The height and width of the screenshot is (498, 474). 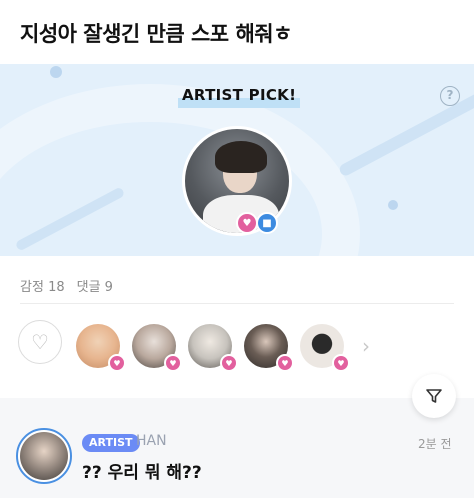 I want to click on post-title: 지성아 잘생긴 만큼 스포 해줘ㅎ, so click(x=156, y=34).